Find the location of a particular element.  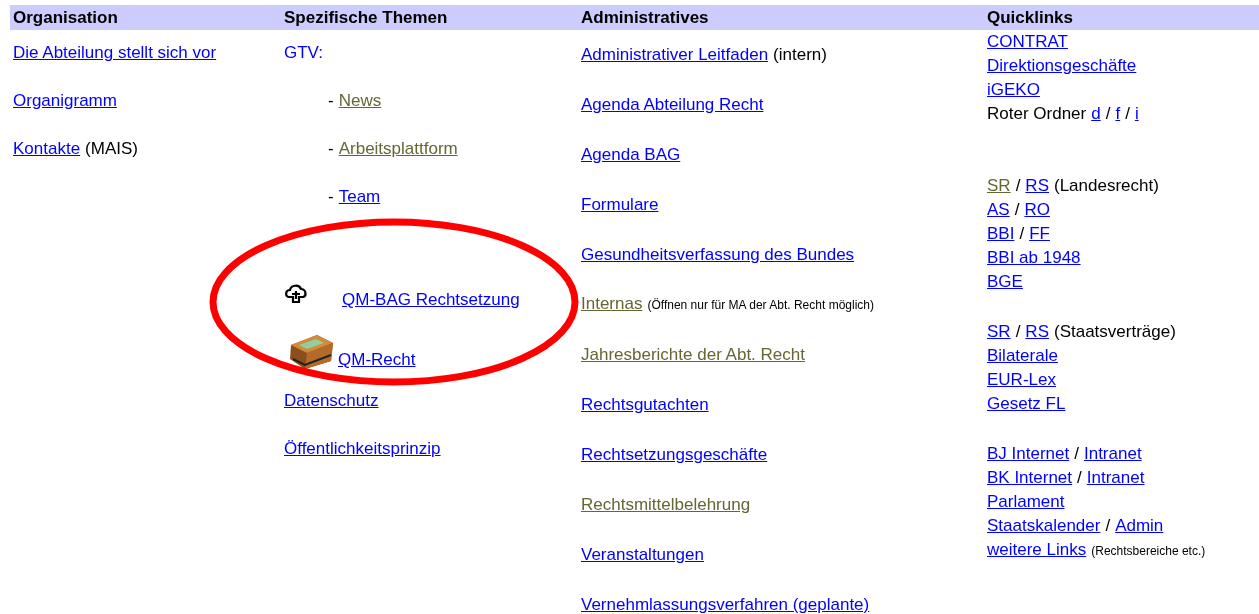

link: BBI is located at coordinates (1001, 233).